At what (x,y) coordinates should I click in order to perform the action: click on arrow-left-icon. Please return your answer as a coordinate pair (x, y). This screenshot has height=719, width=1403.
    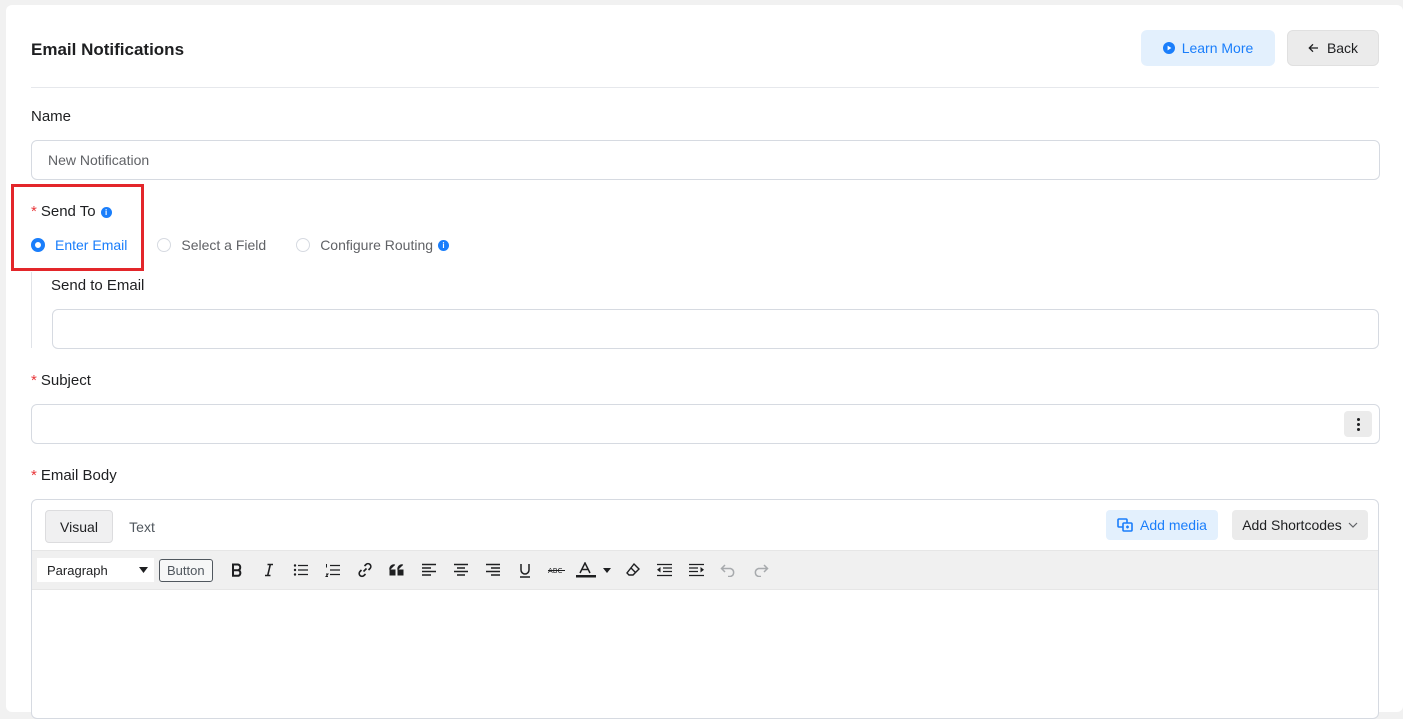
    Looking at the image, I should click on (1313, 48).